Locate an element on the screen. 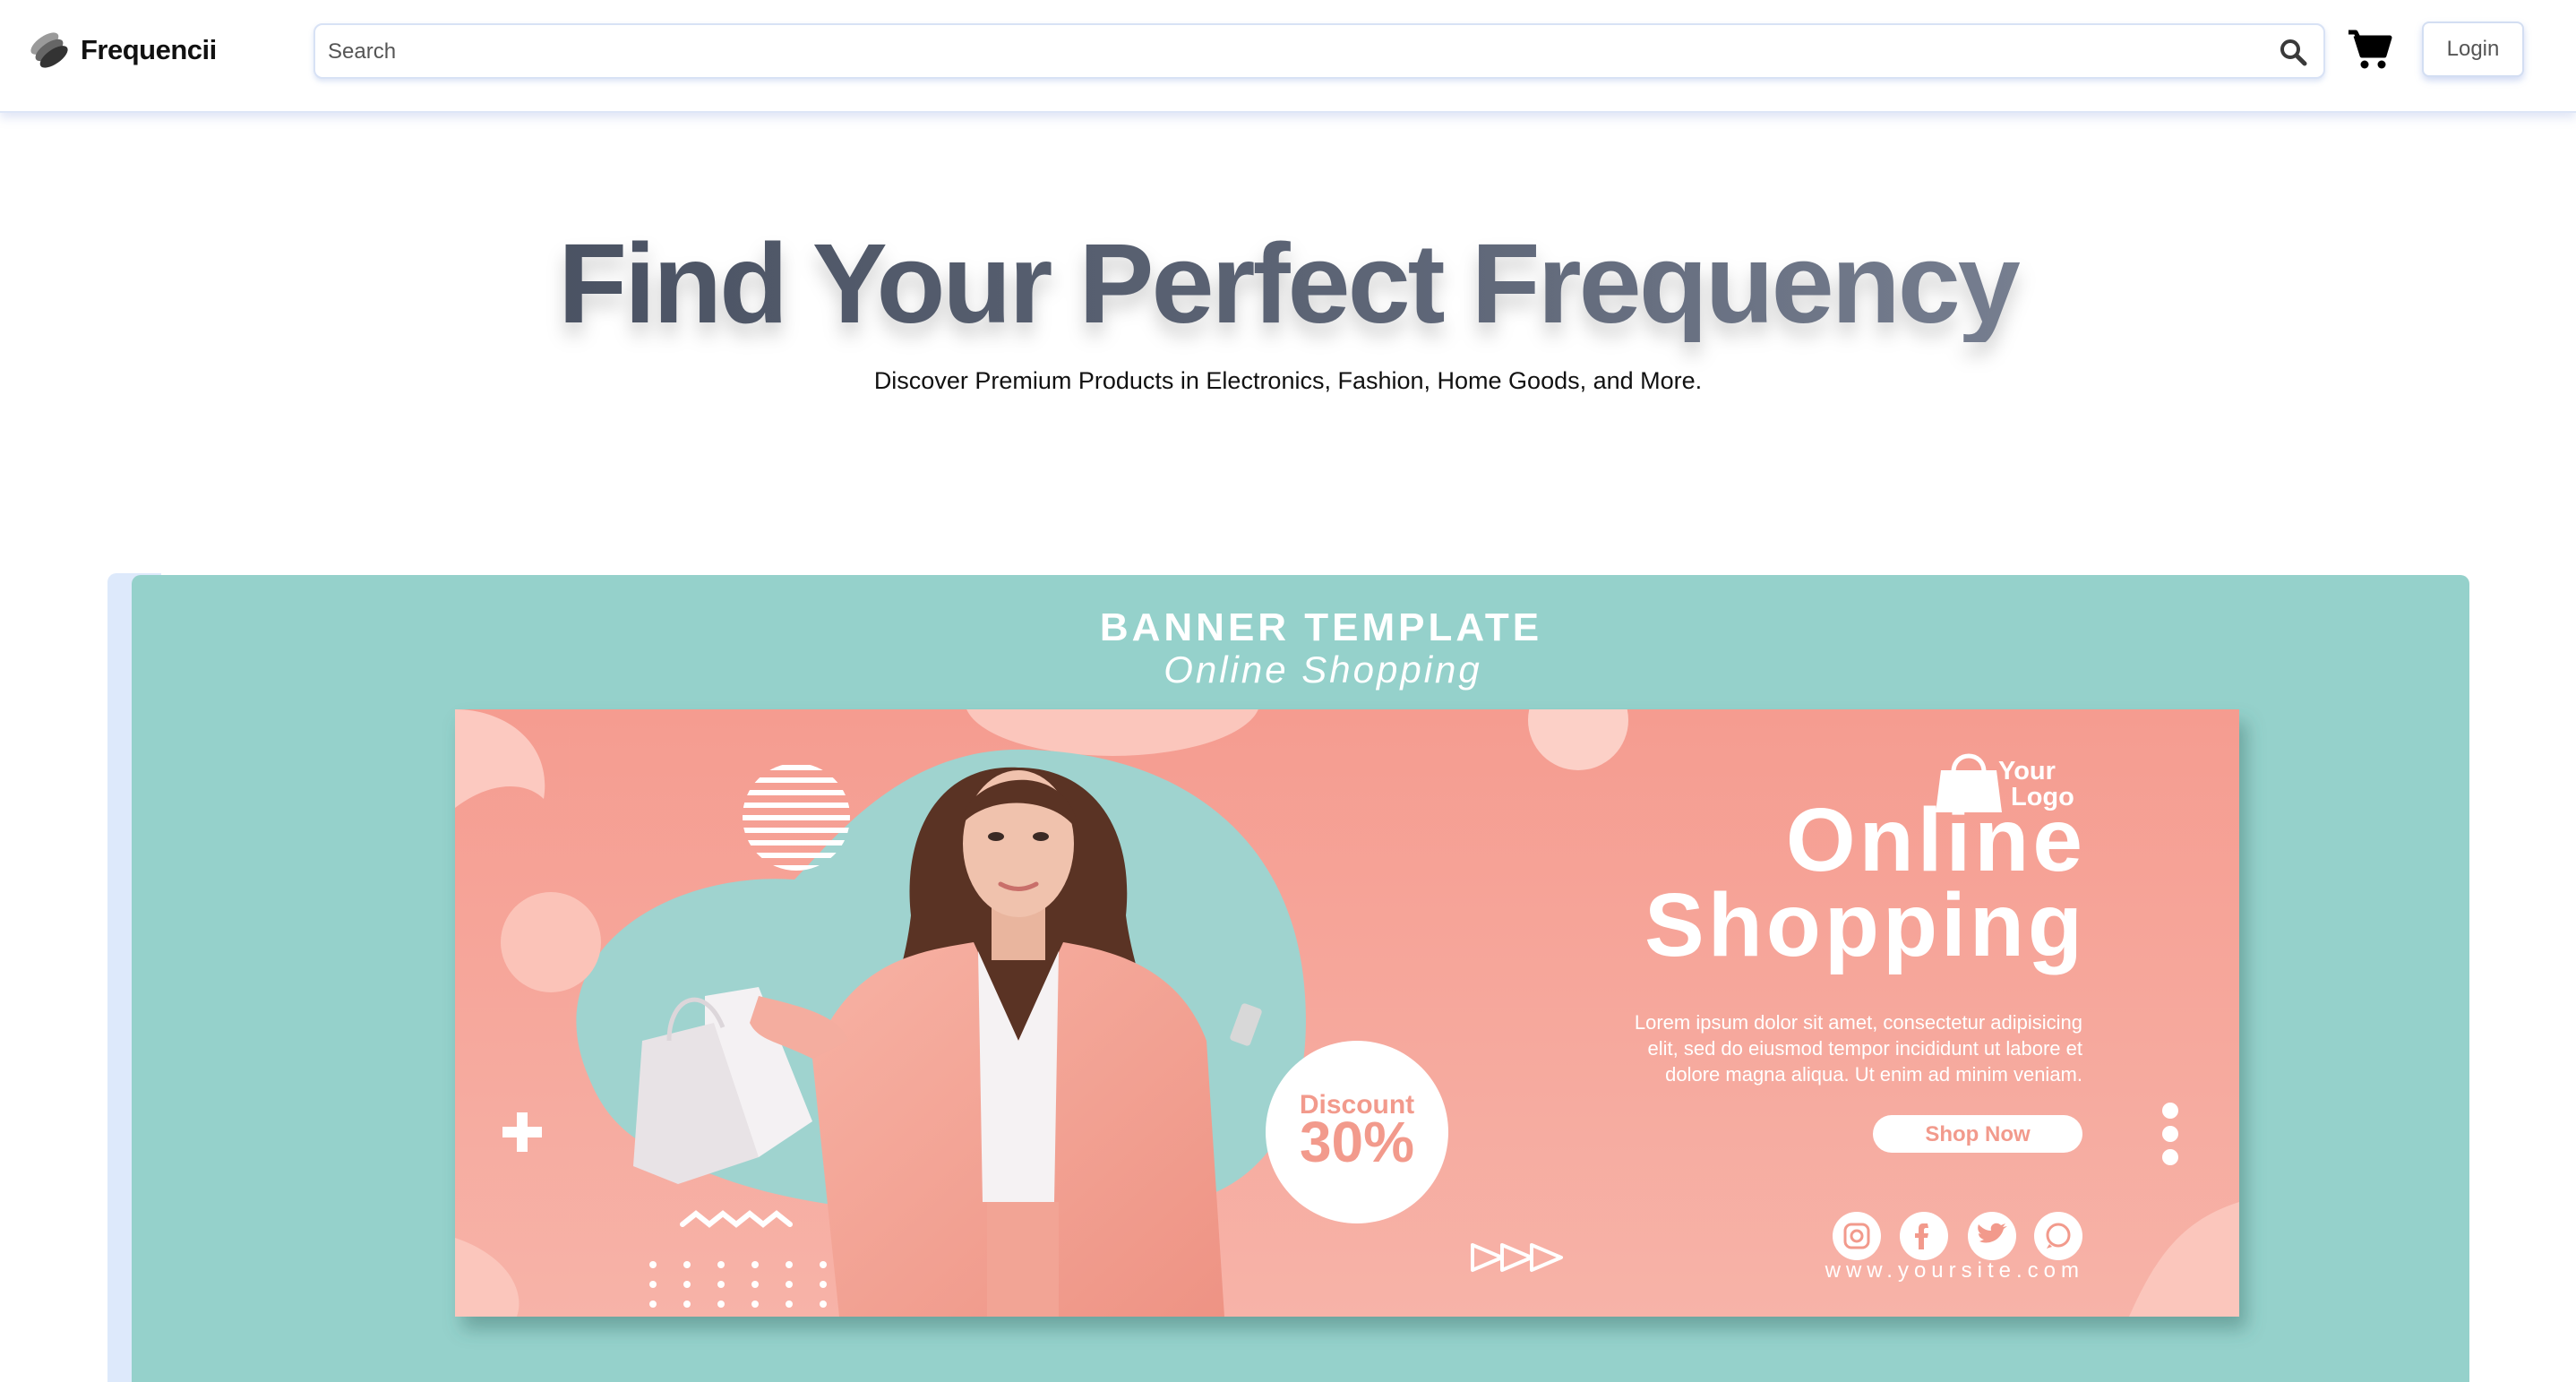 The image size is (2576, 1382). brand-link: Frequencii is located at coordinates (123, 50).